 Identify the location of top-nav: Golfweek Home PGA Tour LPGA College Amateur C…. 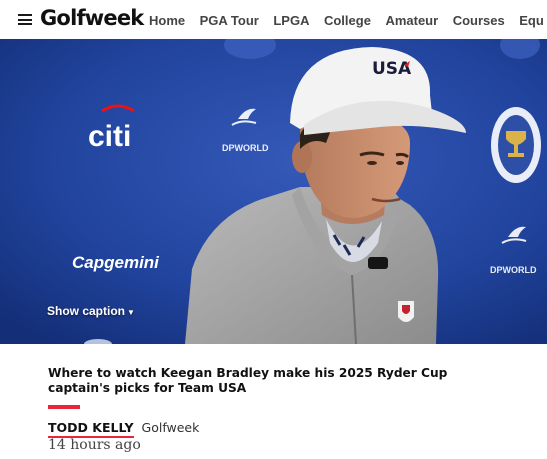
(273, 20).